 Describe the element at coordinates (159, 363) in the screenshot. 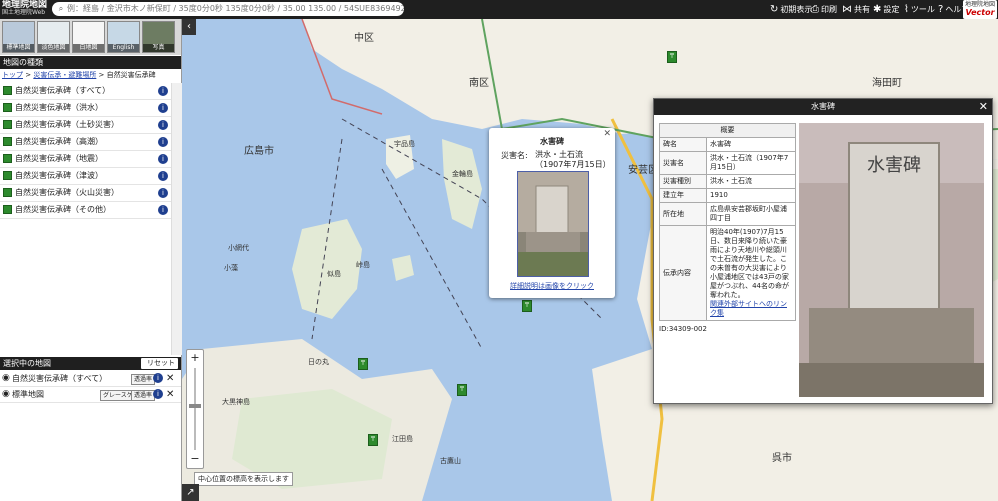

I see `reset-button: リセット` at that location.